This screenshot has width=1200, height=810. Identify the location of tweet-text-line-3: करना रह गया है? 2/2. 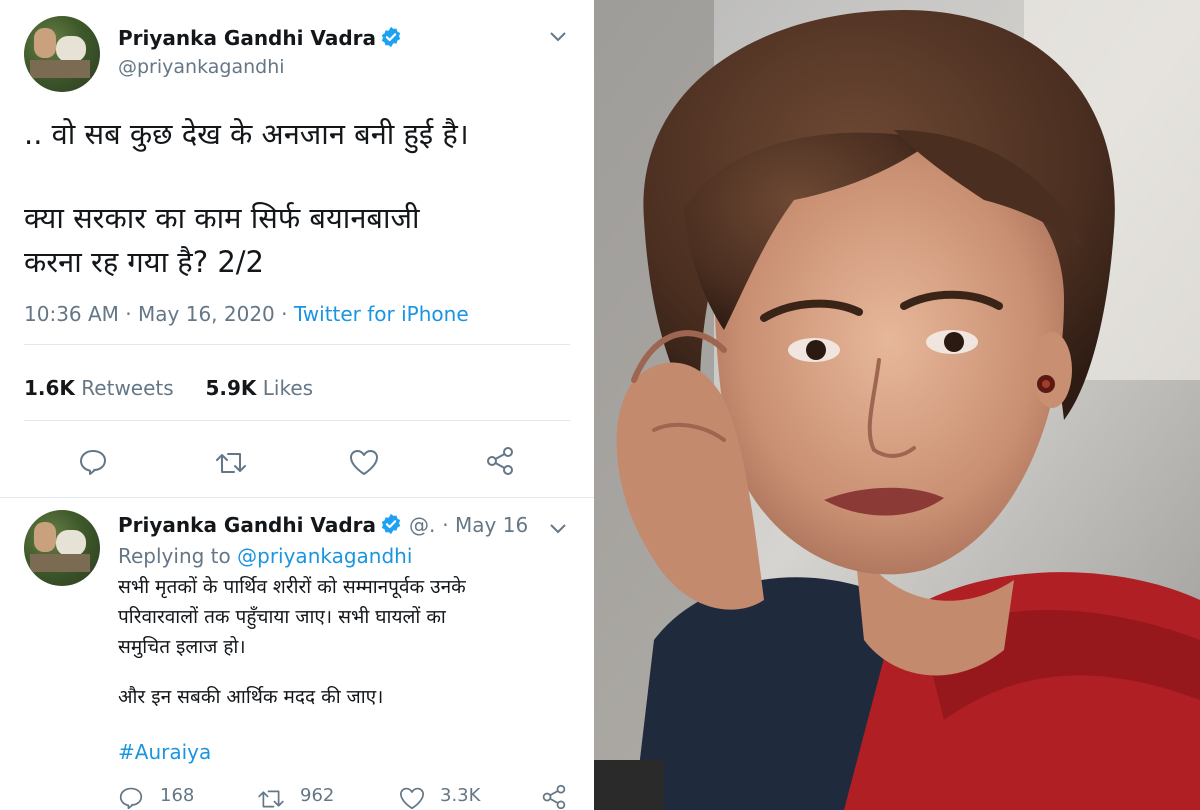
(144, 262).